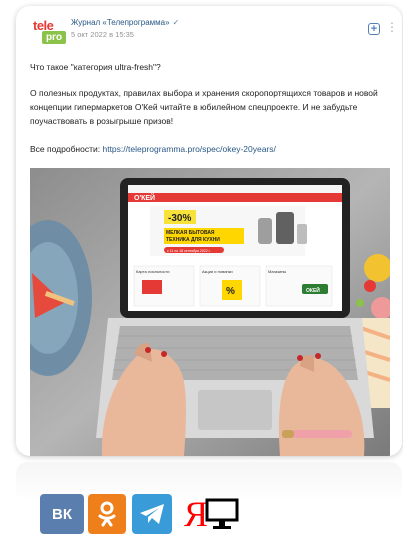 The height and width of the screenshot is (535, 403). What do you see at coordinates (190, 233) in the screenshot?
I see `promo-line1: МЕЛКАЯ БЫТОВАЯ` at bounding box center [190, 233].